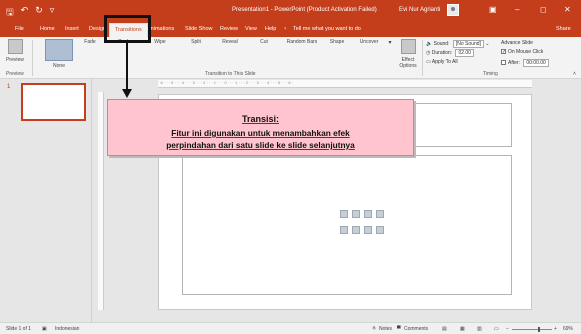 Image resolution: width=581 pixels, height=334 pixels. What do you see at coordinates (59, 50) in the screenshot?
I see `none-transition-icon` at bounding box center [59, 50].